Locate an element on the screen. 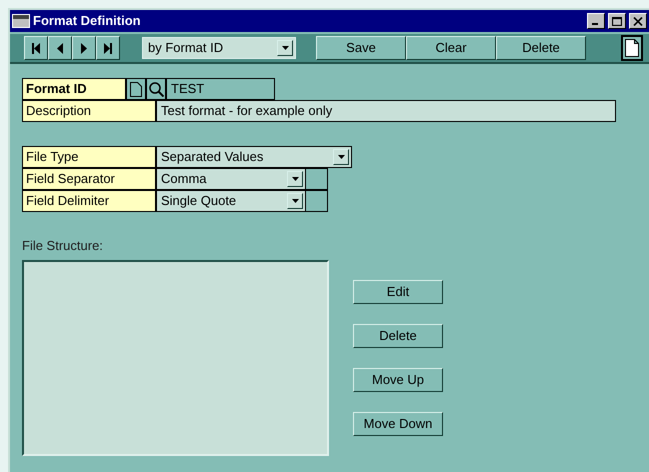  search-icon is located at coordinates (156, 89).